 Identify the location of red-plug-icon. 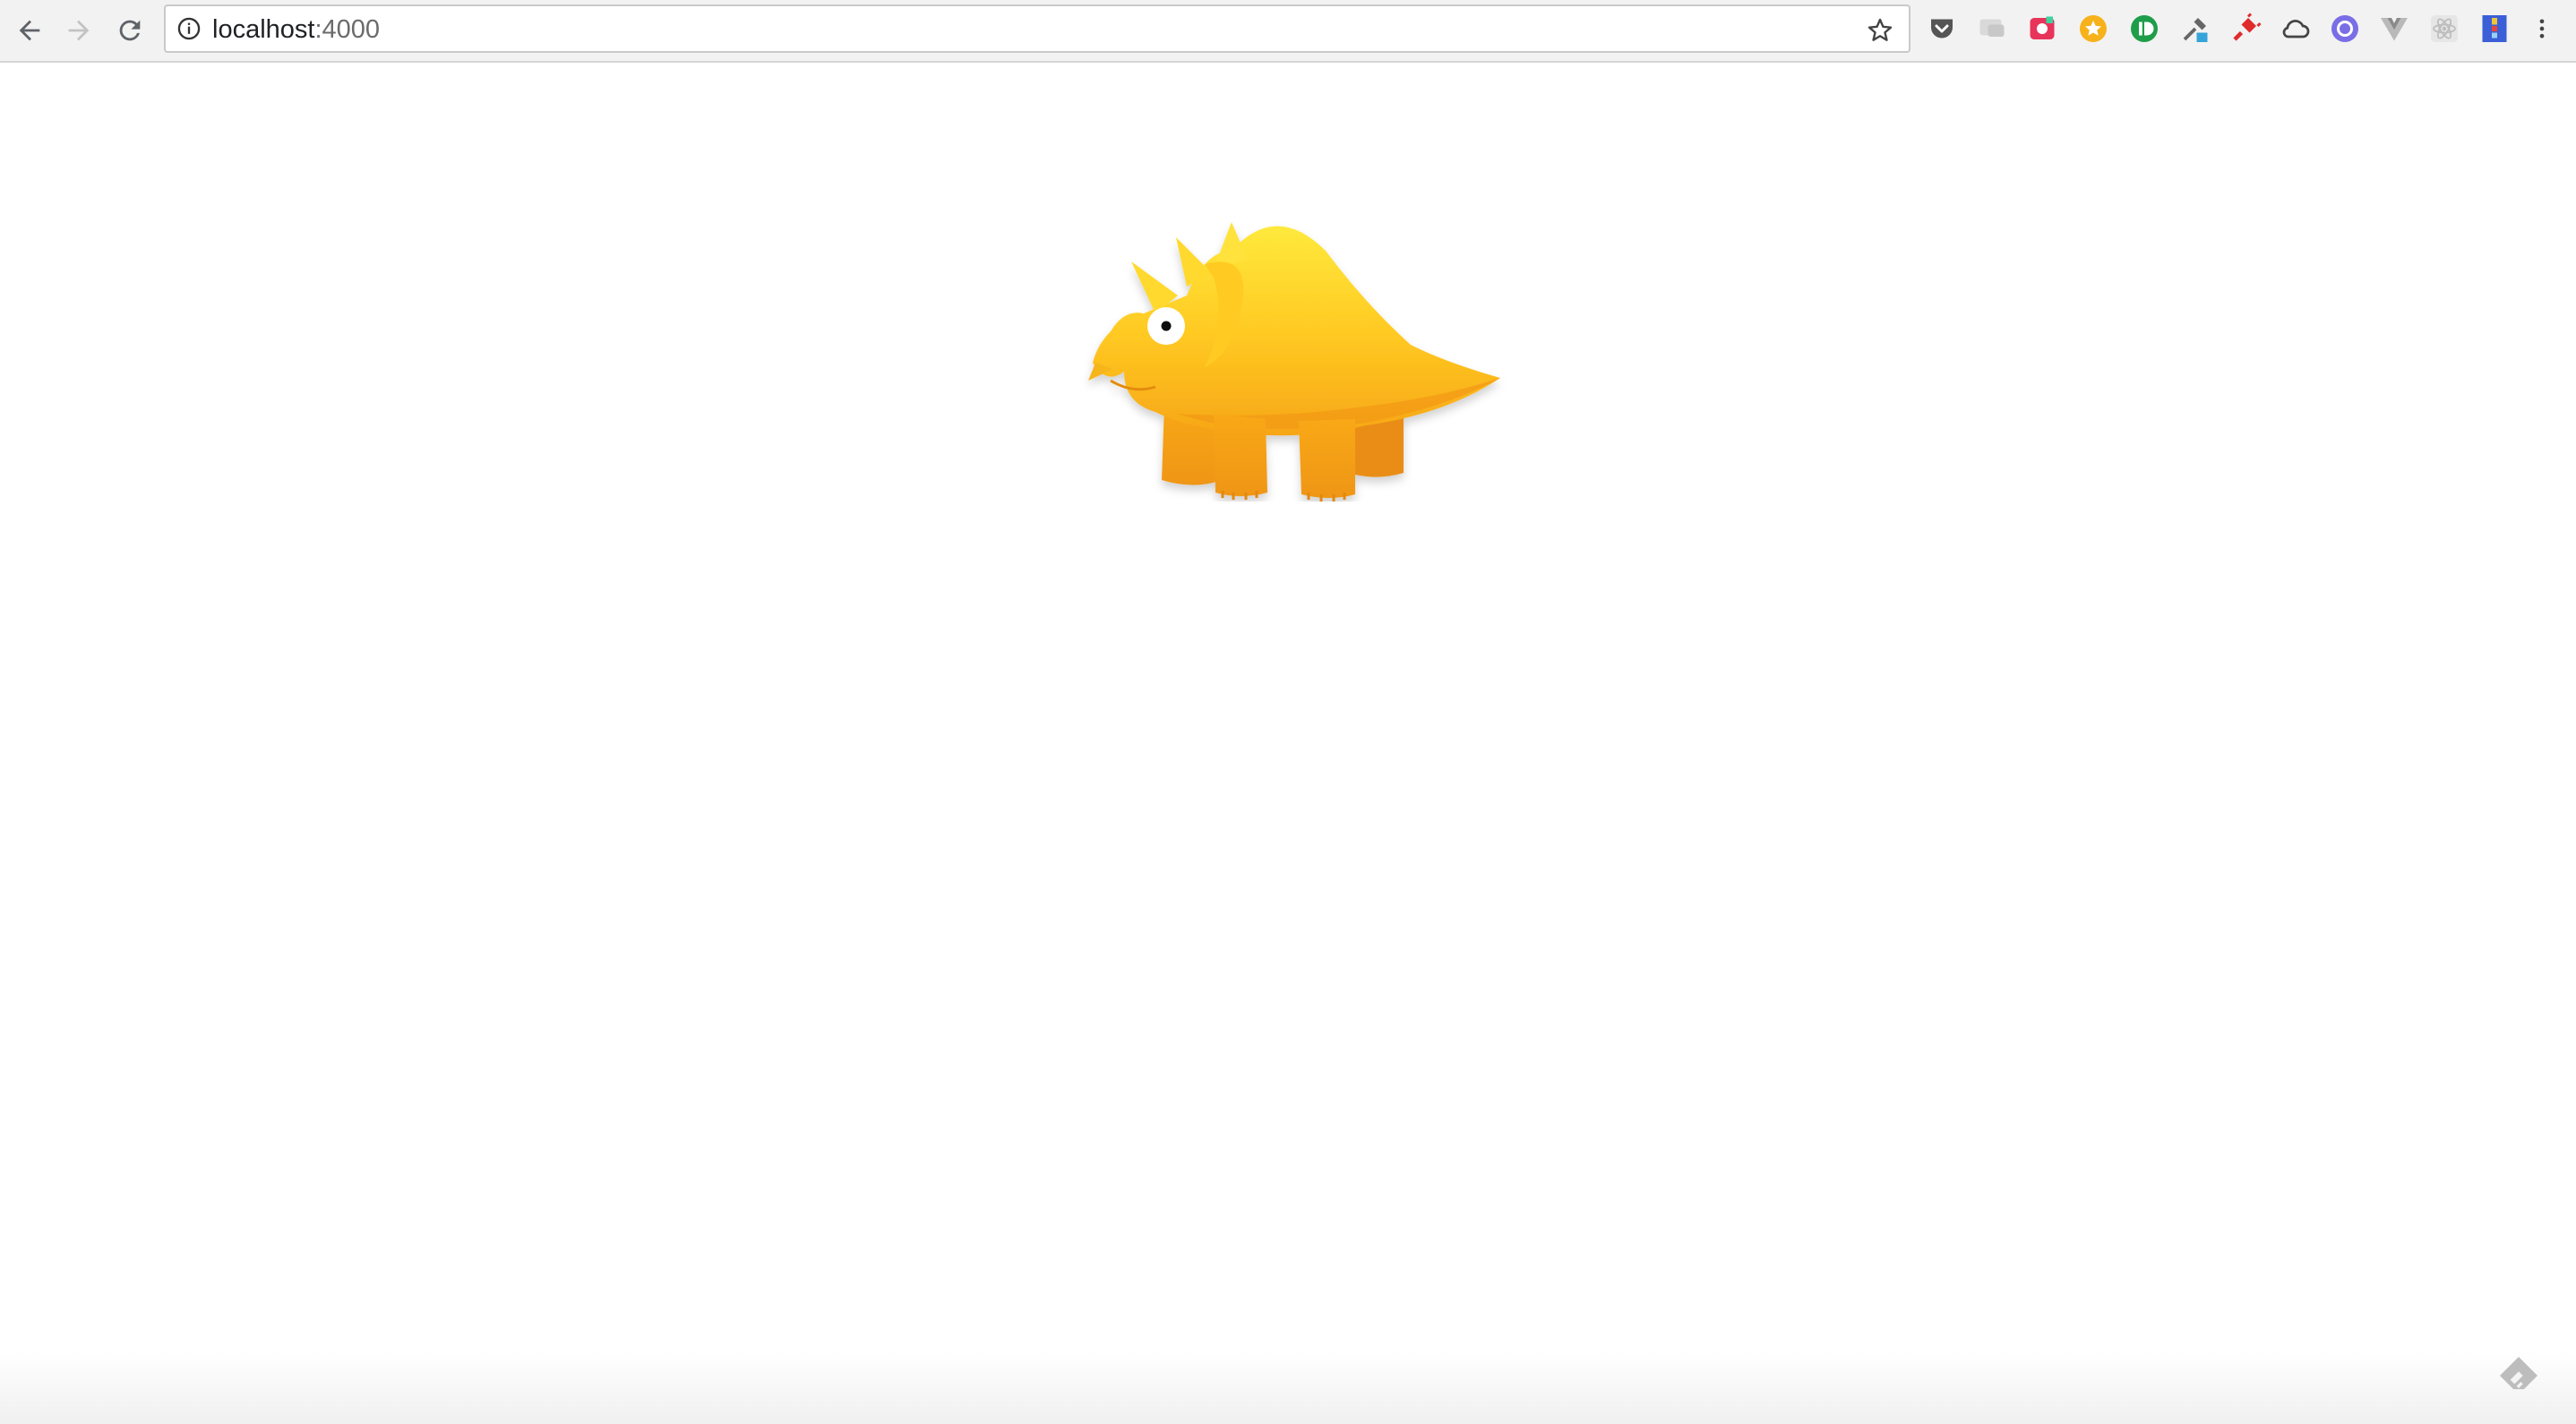
(2245, 29).